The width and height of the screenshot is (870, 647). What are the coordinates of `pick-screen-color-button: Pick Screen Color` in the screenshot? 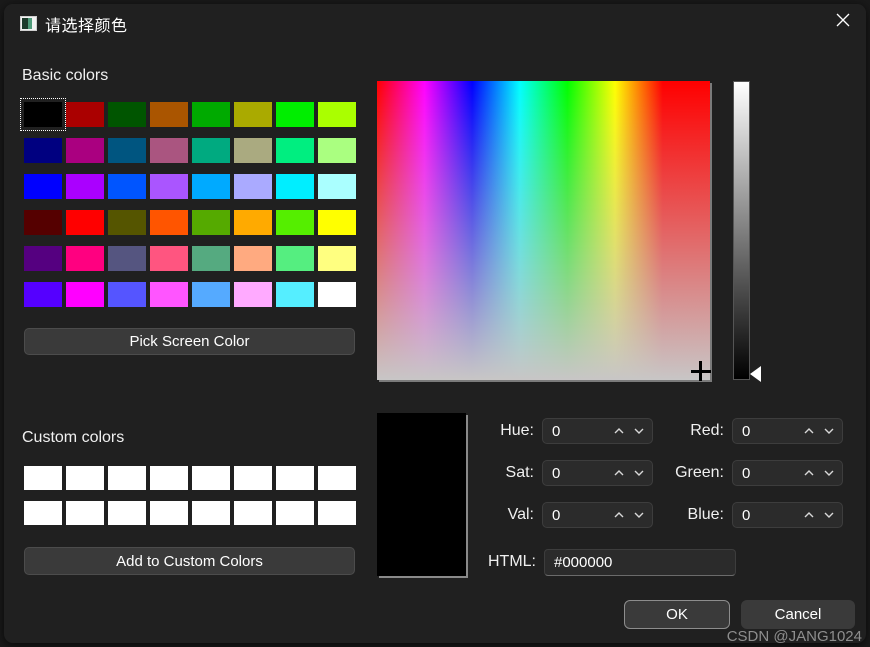 It's located at (189, 341).